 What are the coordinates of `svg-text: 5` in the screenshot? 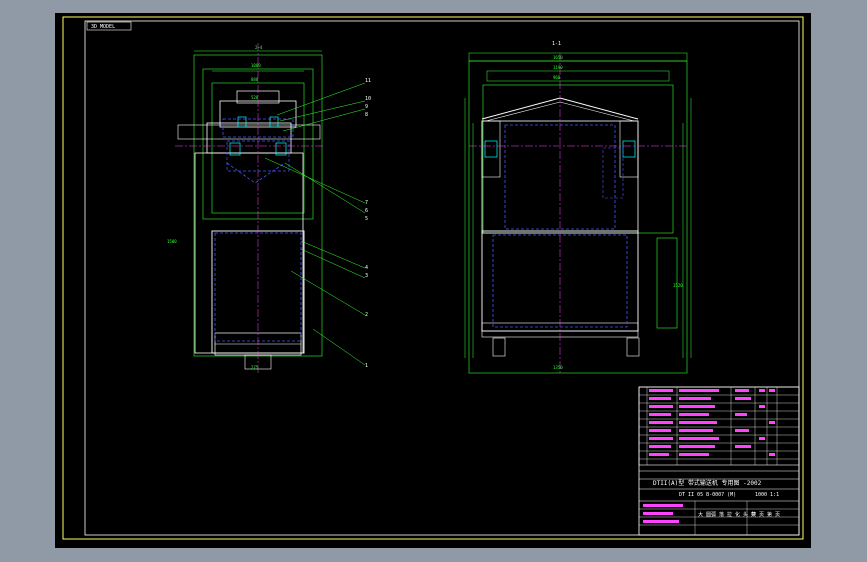 It's located at (366, 219).